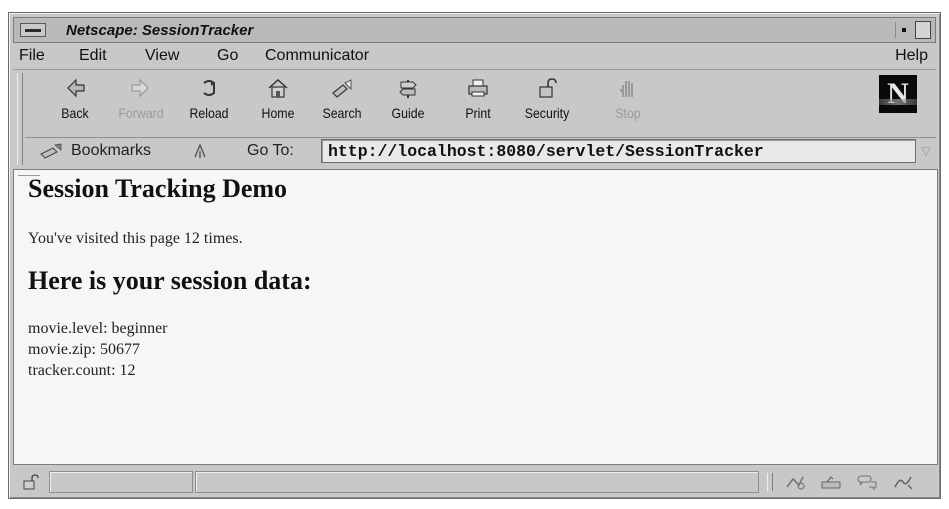 The width and height of the screenshot is (949, 509). What do you see at coordinates (898, 94) in the screenshot?
I see `netscape-logo: N` at bounding box center [898, 94].